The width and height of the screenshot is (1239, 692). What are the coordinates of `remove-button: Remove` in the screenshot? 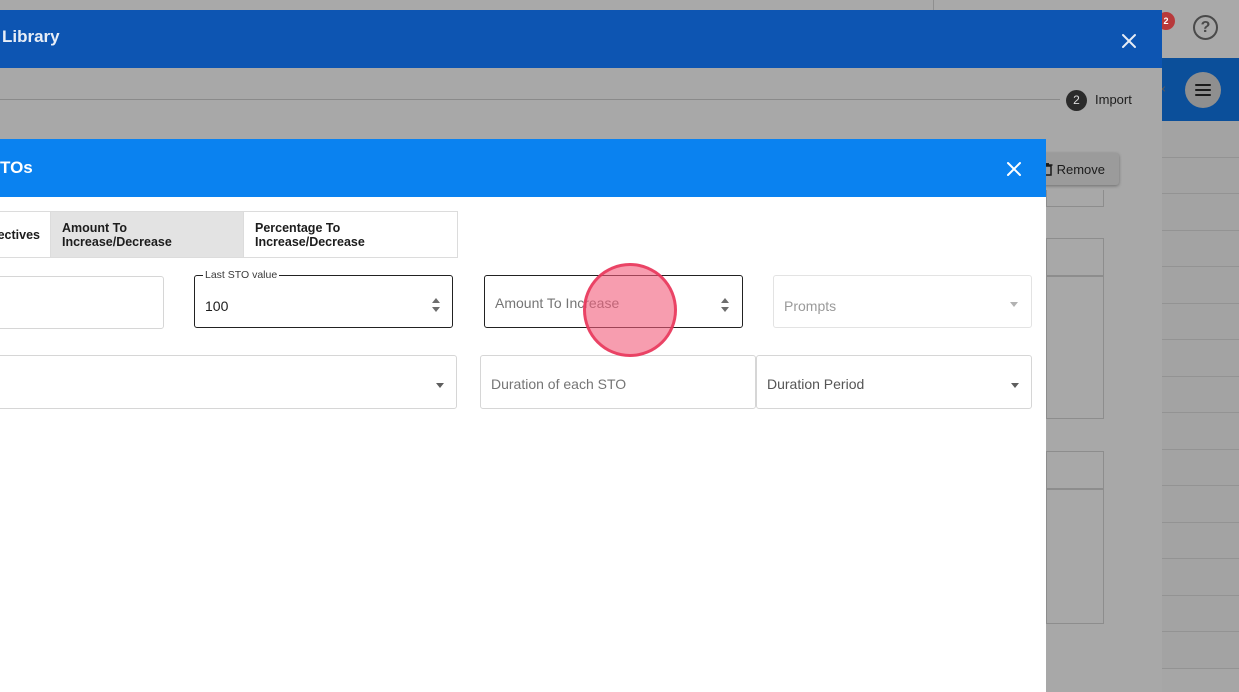 It's located at (1077, 169).